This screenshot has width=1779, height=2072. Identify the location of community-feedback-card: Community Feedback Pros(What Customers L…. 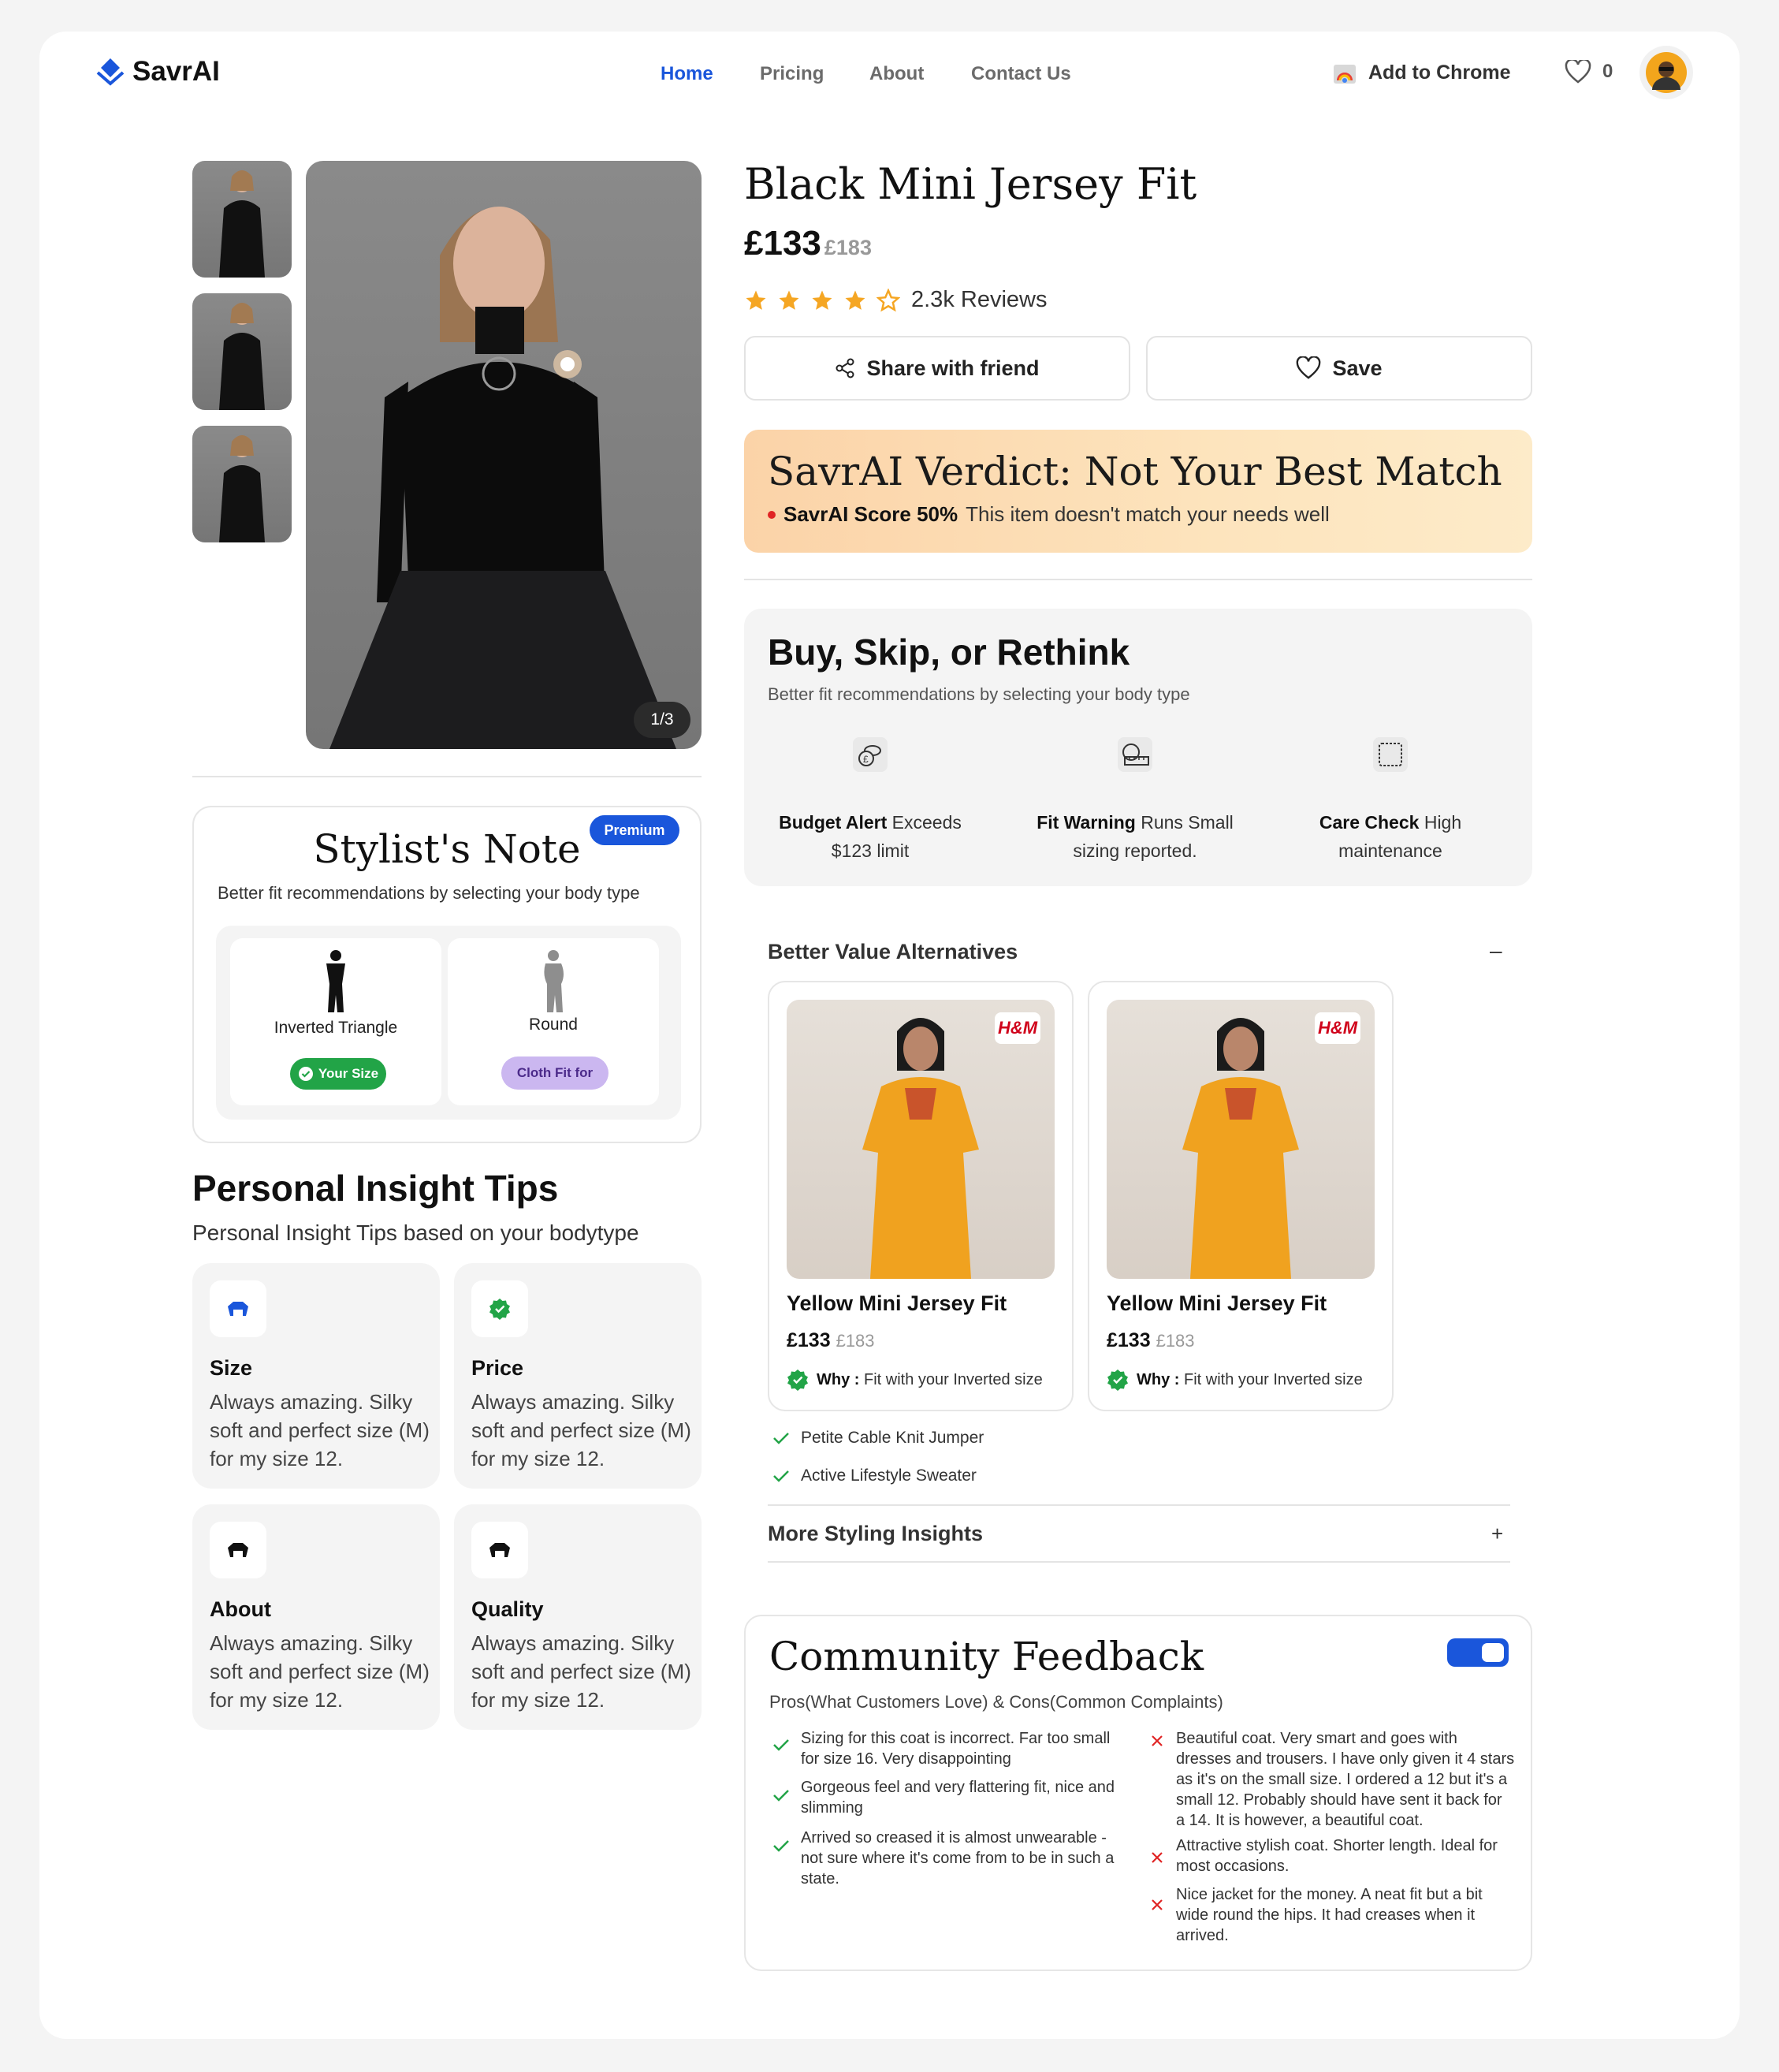
(1138, 1793).